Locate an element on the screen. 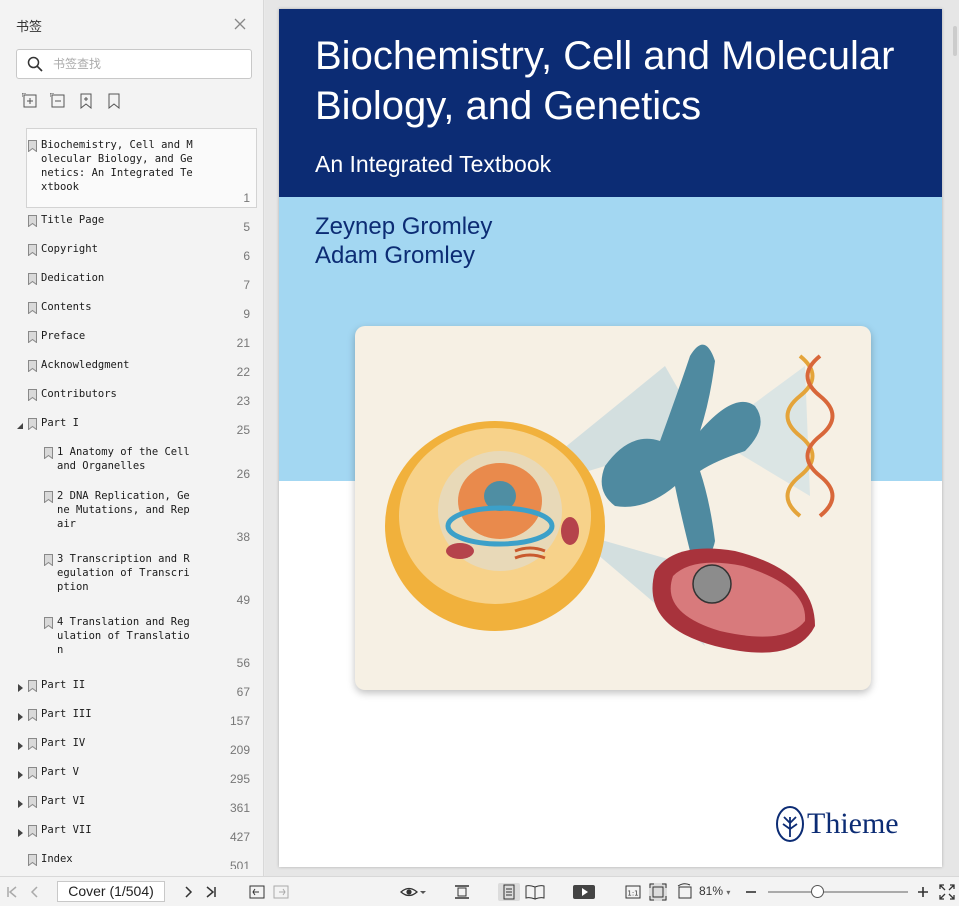 This screenshot has height=906, width=959. bookmark-page-number: 157 is located at coordinates (239, 721).